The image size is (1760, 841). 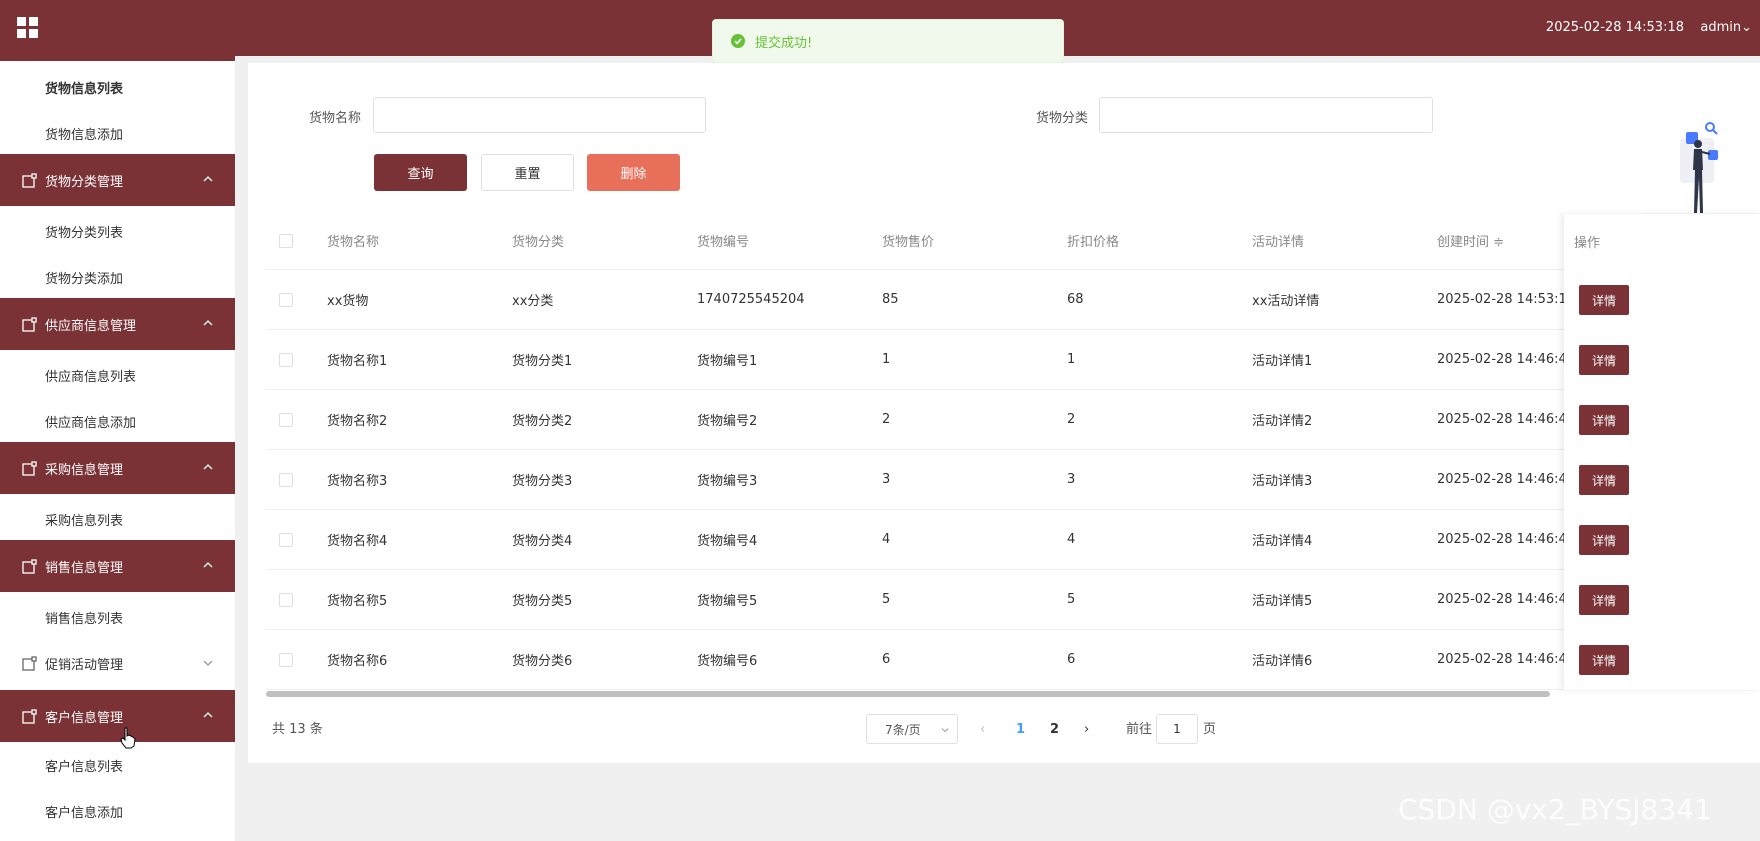 What do you see at coordinates (1071, 539) in the screenshot?
I see `cell-discount-price: 4` at bounding box center [1071, 539].